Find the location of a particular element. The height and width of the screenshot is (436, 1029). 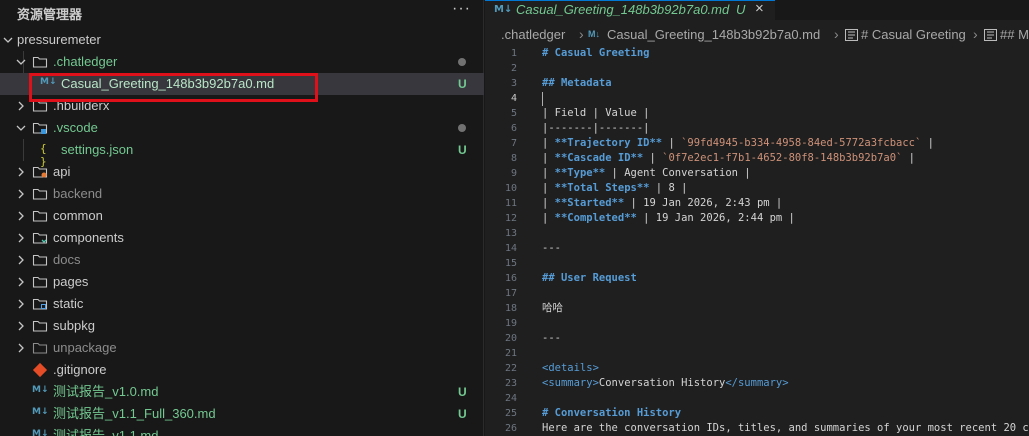

breadcrumb-item: .chatledger is located at coordinates (533, 34).